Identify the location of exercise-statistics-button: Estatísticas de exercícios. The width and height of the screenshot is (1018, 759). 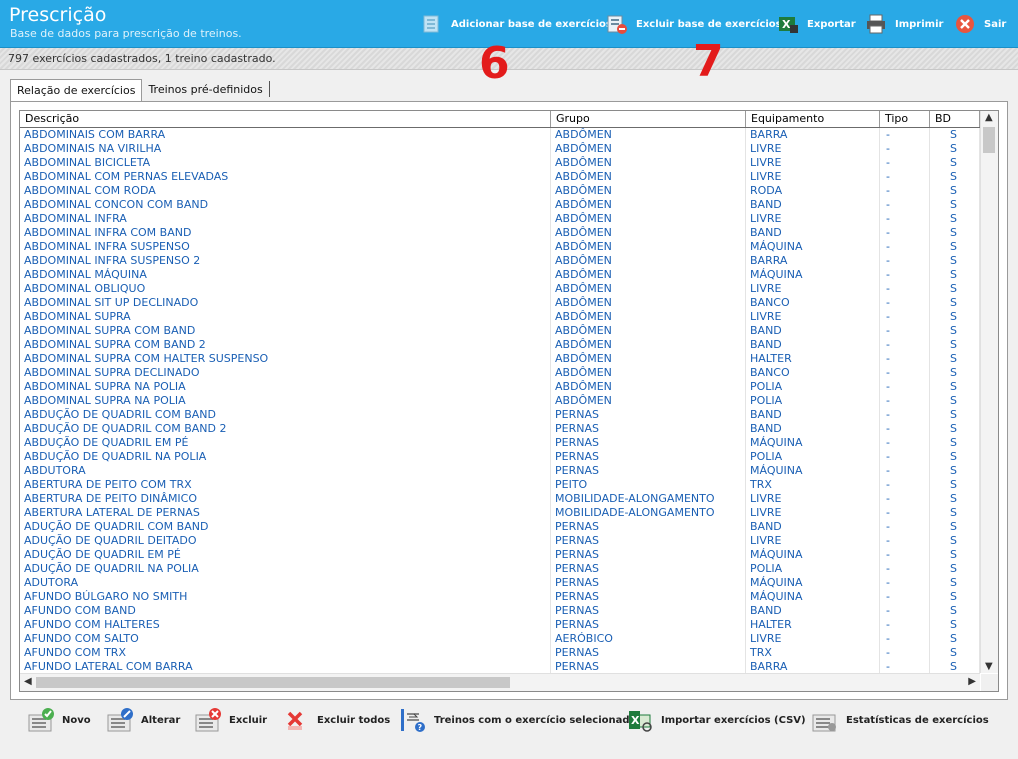
(900, 720).